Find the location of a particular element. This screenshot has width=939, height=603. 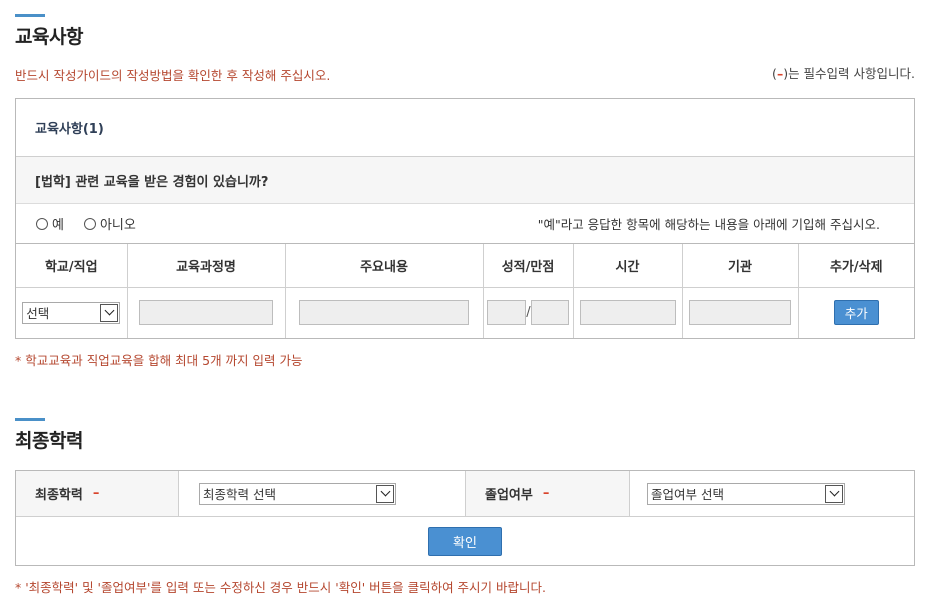

cell-add-delete: 추가 is located at coordinates (856, 312).